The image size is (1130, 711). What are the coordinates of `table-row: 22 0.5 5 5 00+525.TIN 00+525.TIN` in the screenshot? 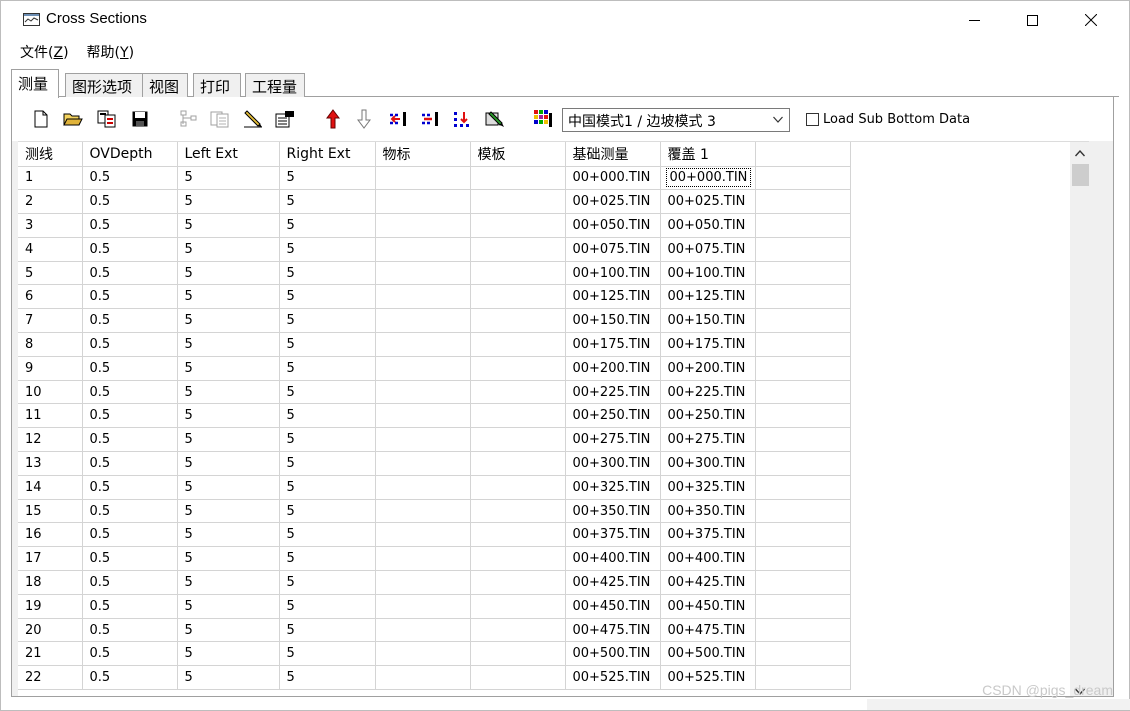 It's located at (434, 678).